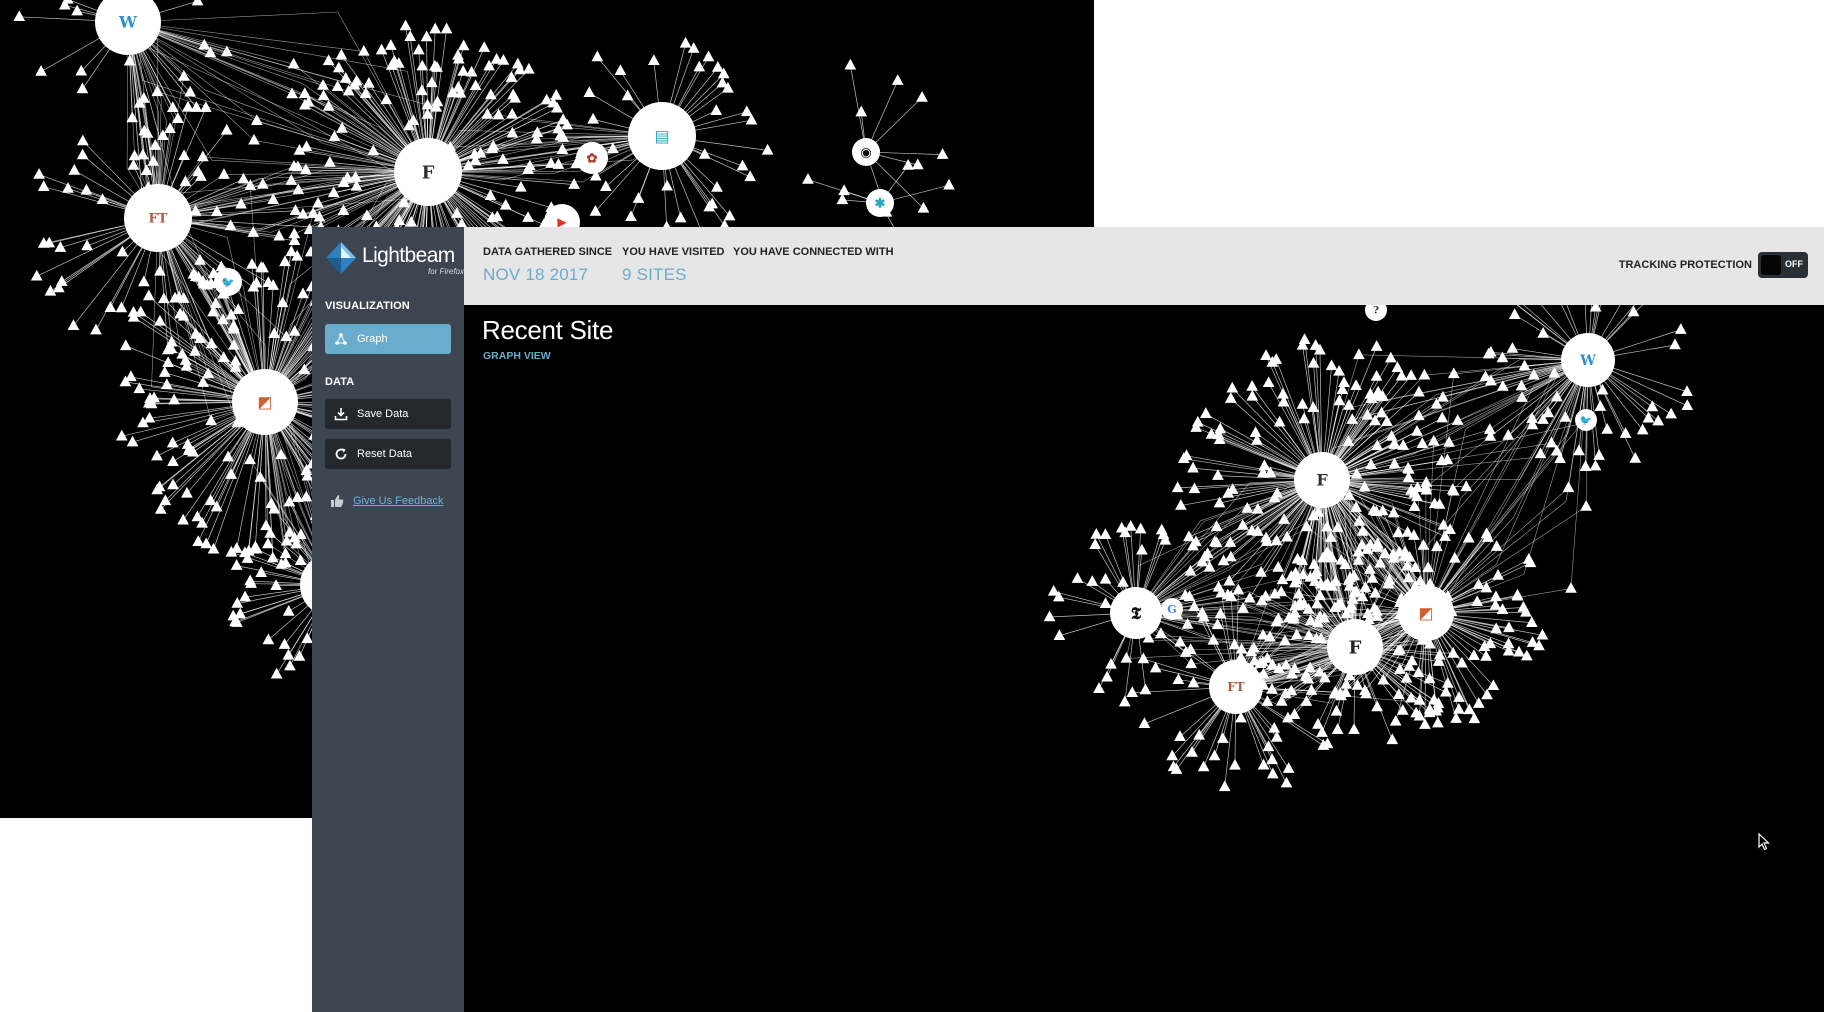 The height and width of the screenshot is (1012, 1824). I want to click on give-feedback-link: Give Us Feedback, so click(398, 501).